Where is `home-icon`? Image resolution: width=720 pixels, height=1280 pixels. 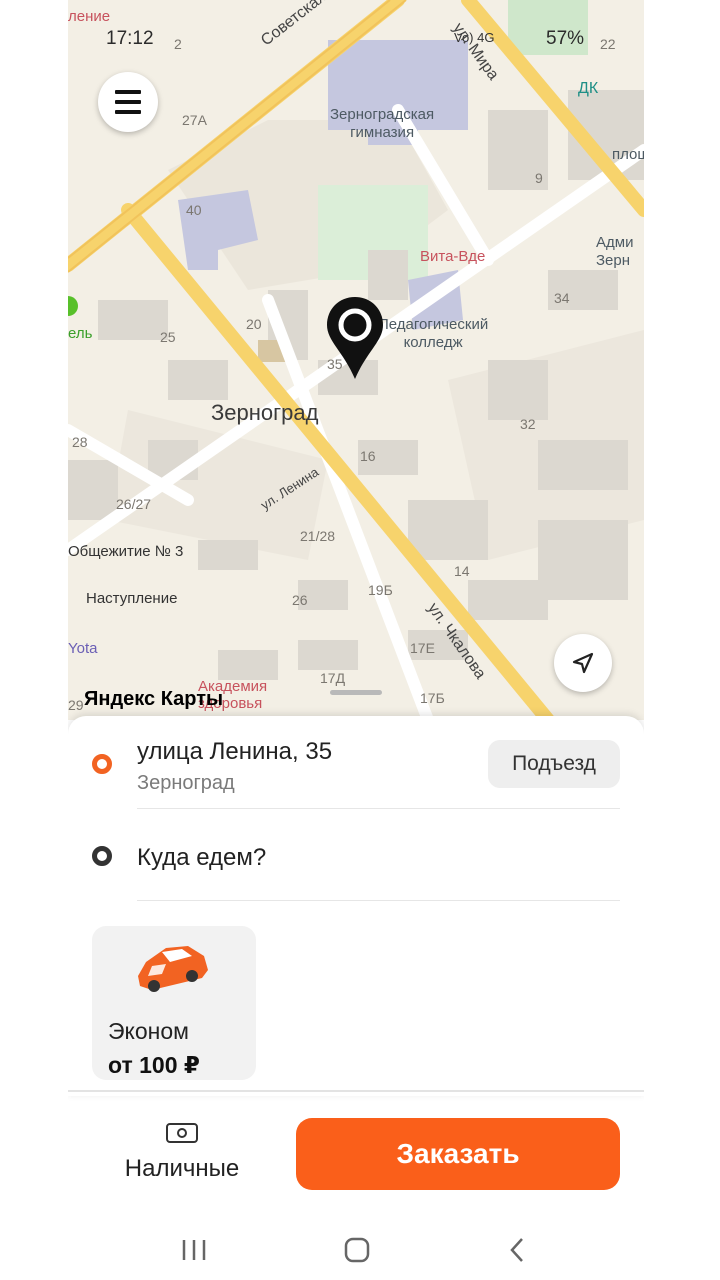
home-icon is located at coordinates (356, 1250).